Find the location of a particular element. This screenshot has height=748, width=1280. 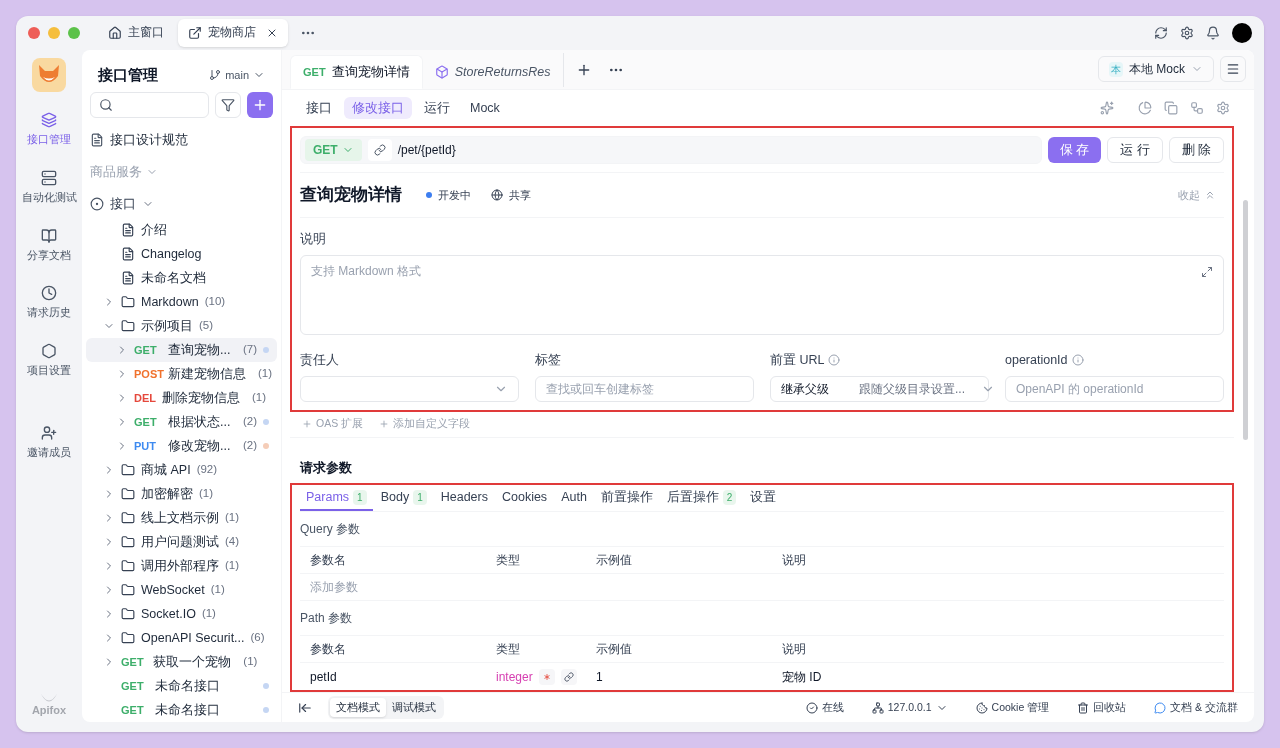

flow-icon is located at coordinates (1197, 108).